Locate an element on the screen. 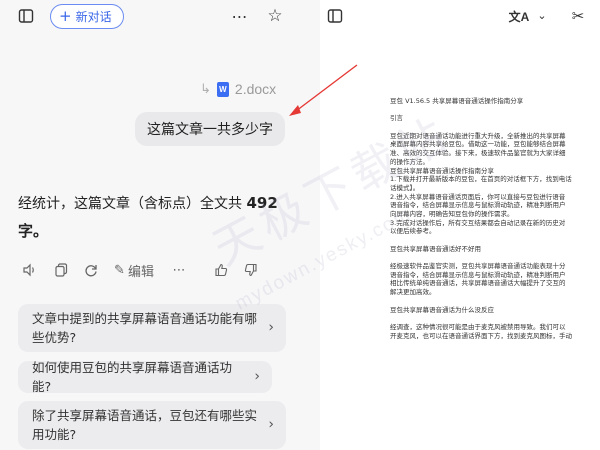 Image resolution: width=600 pixels, height=450 pixels. new-chat-button: + 新对话 is located at coordinates (87, 16).